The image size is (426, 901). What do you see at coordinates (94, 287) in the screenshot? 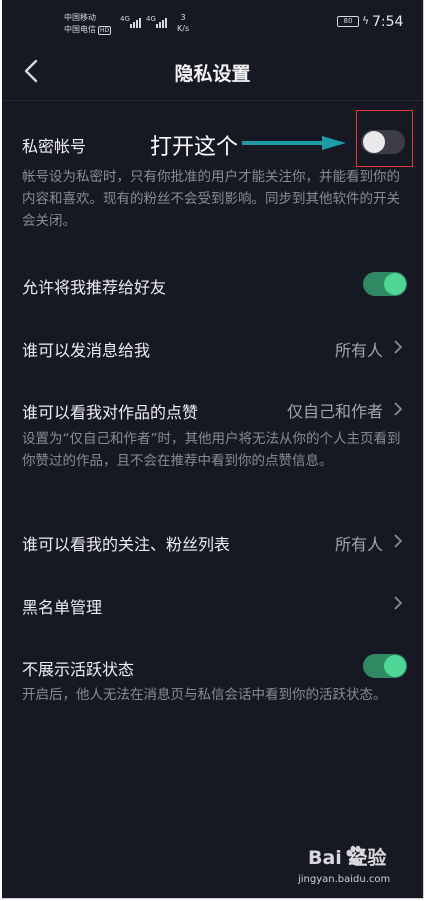
I see `recommend-label: 允许将我推荐给好友` at bounding box center [94, 287].